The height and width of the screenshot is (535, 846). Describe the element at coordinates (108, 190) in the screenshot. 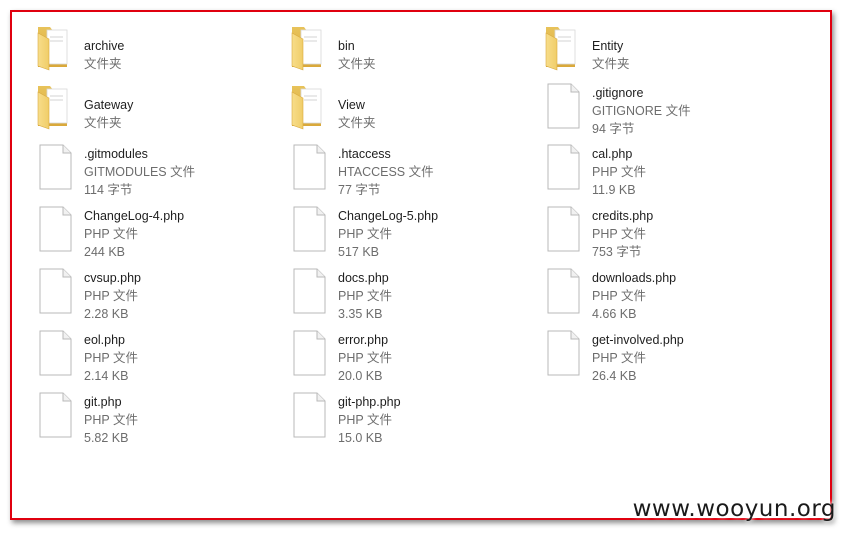

I see `item-size: 114 字节` at that location.